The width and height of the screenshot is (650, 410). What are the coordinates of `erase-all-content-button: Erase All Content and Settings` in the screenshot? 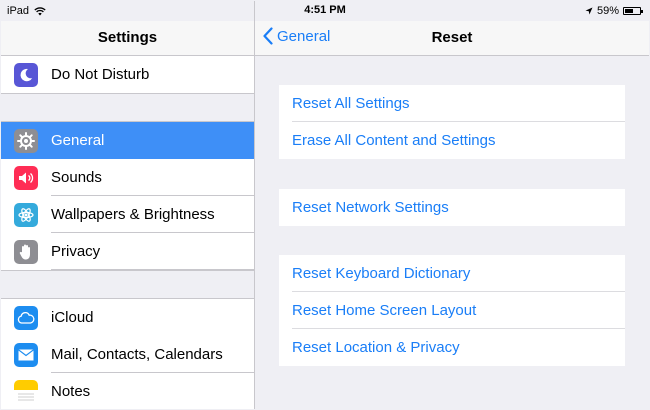 It's located at (452, 140).